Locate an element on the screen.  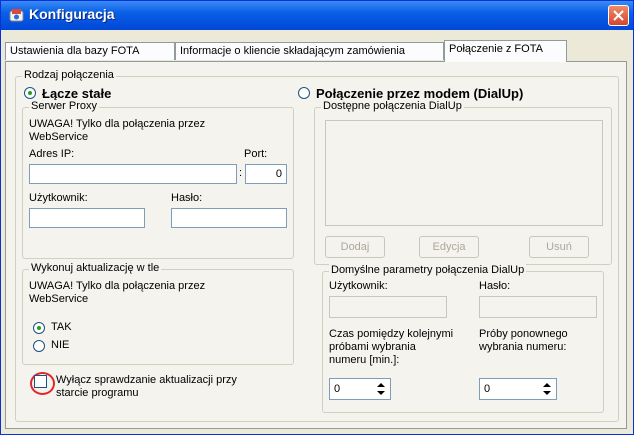
retry-interval-label-2: próbami wybrania is located at coordinates (372, 347).